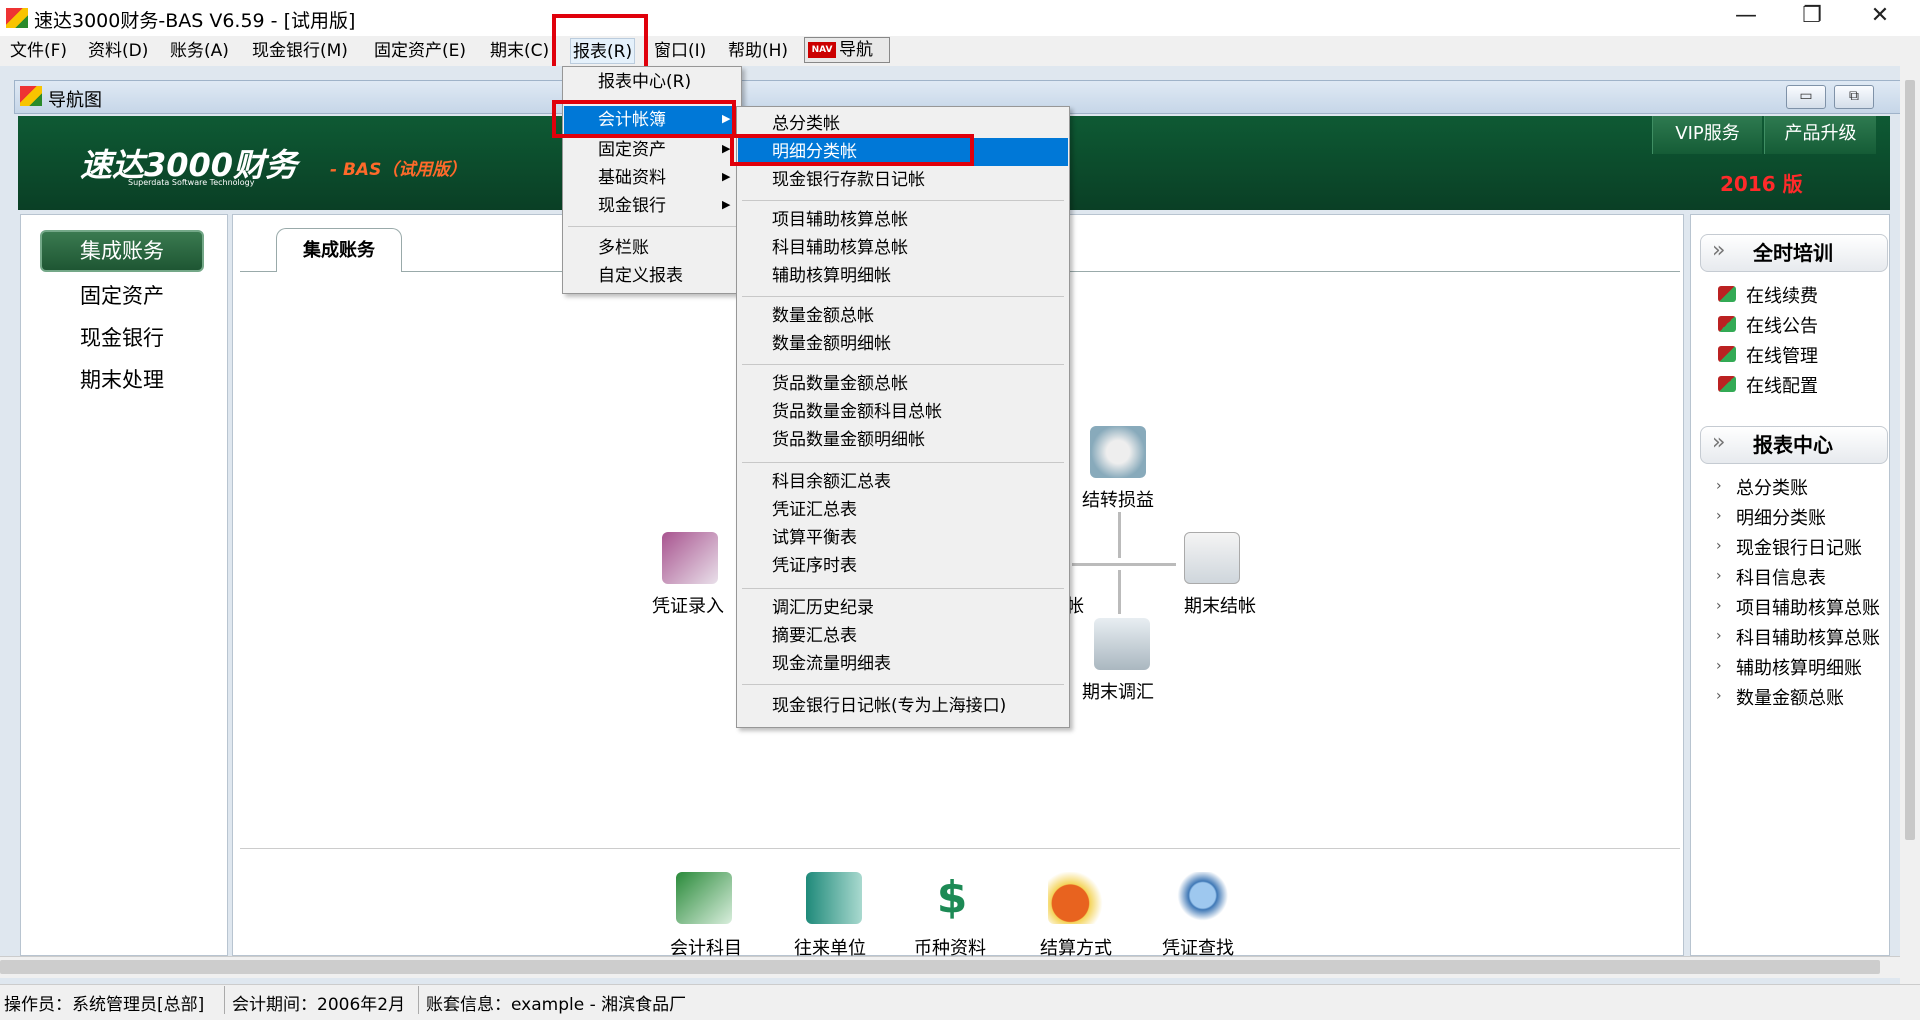  I want to click on transfer-pl-label: 结转损益, so click(1118, 499).